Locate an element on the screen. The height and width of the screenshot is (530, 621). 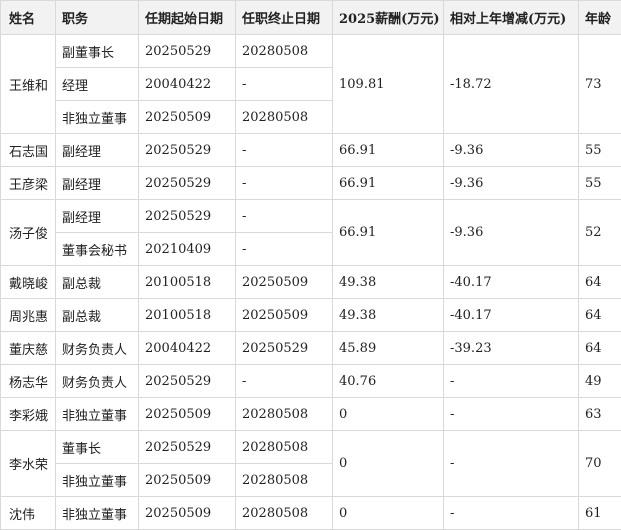
table-row: 杨志华财务负责人20250529-40.76-49 is located at coordinates (311, 381).